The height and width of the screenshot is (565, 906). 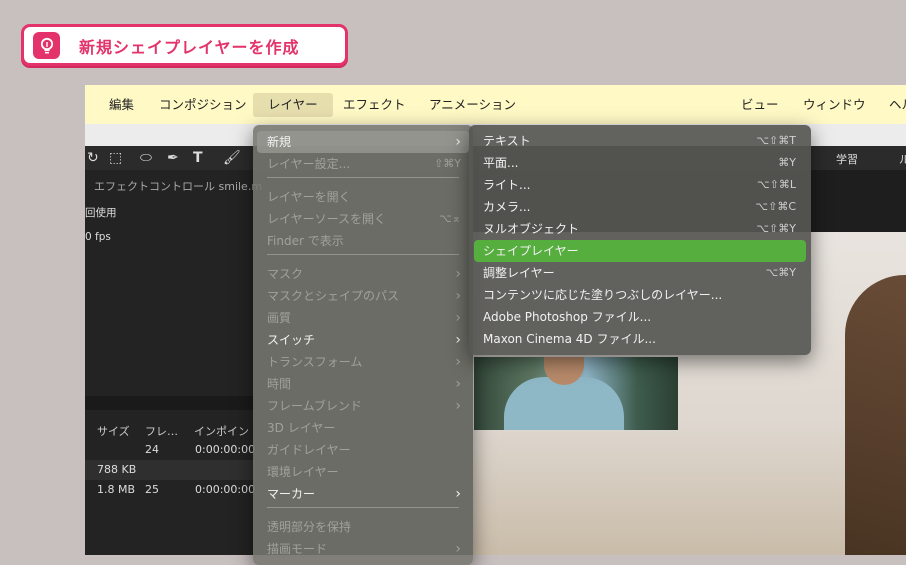 What do you see at coordinates (531, 251) in the screenshot?
I see `menu-item-label: シェイプレイヤー` at bounding box center [531, 251].